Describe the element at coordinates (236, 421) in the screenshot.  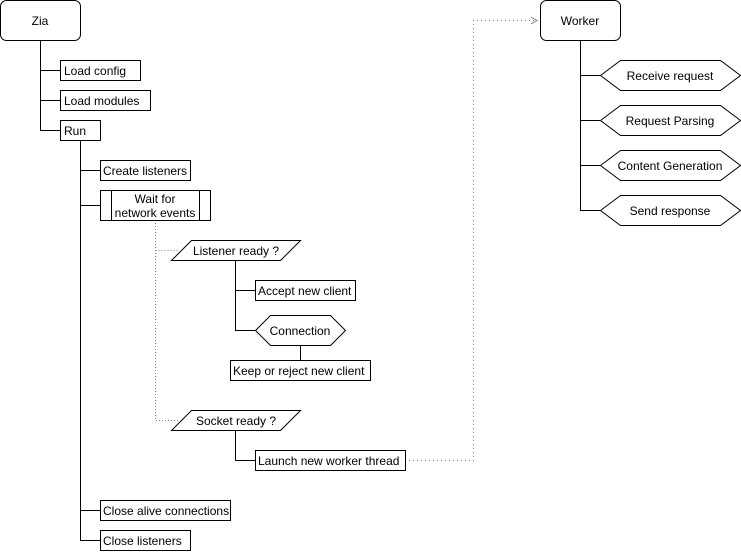
I see `socket-ready-label: Socket ready ?` at that location.